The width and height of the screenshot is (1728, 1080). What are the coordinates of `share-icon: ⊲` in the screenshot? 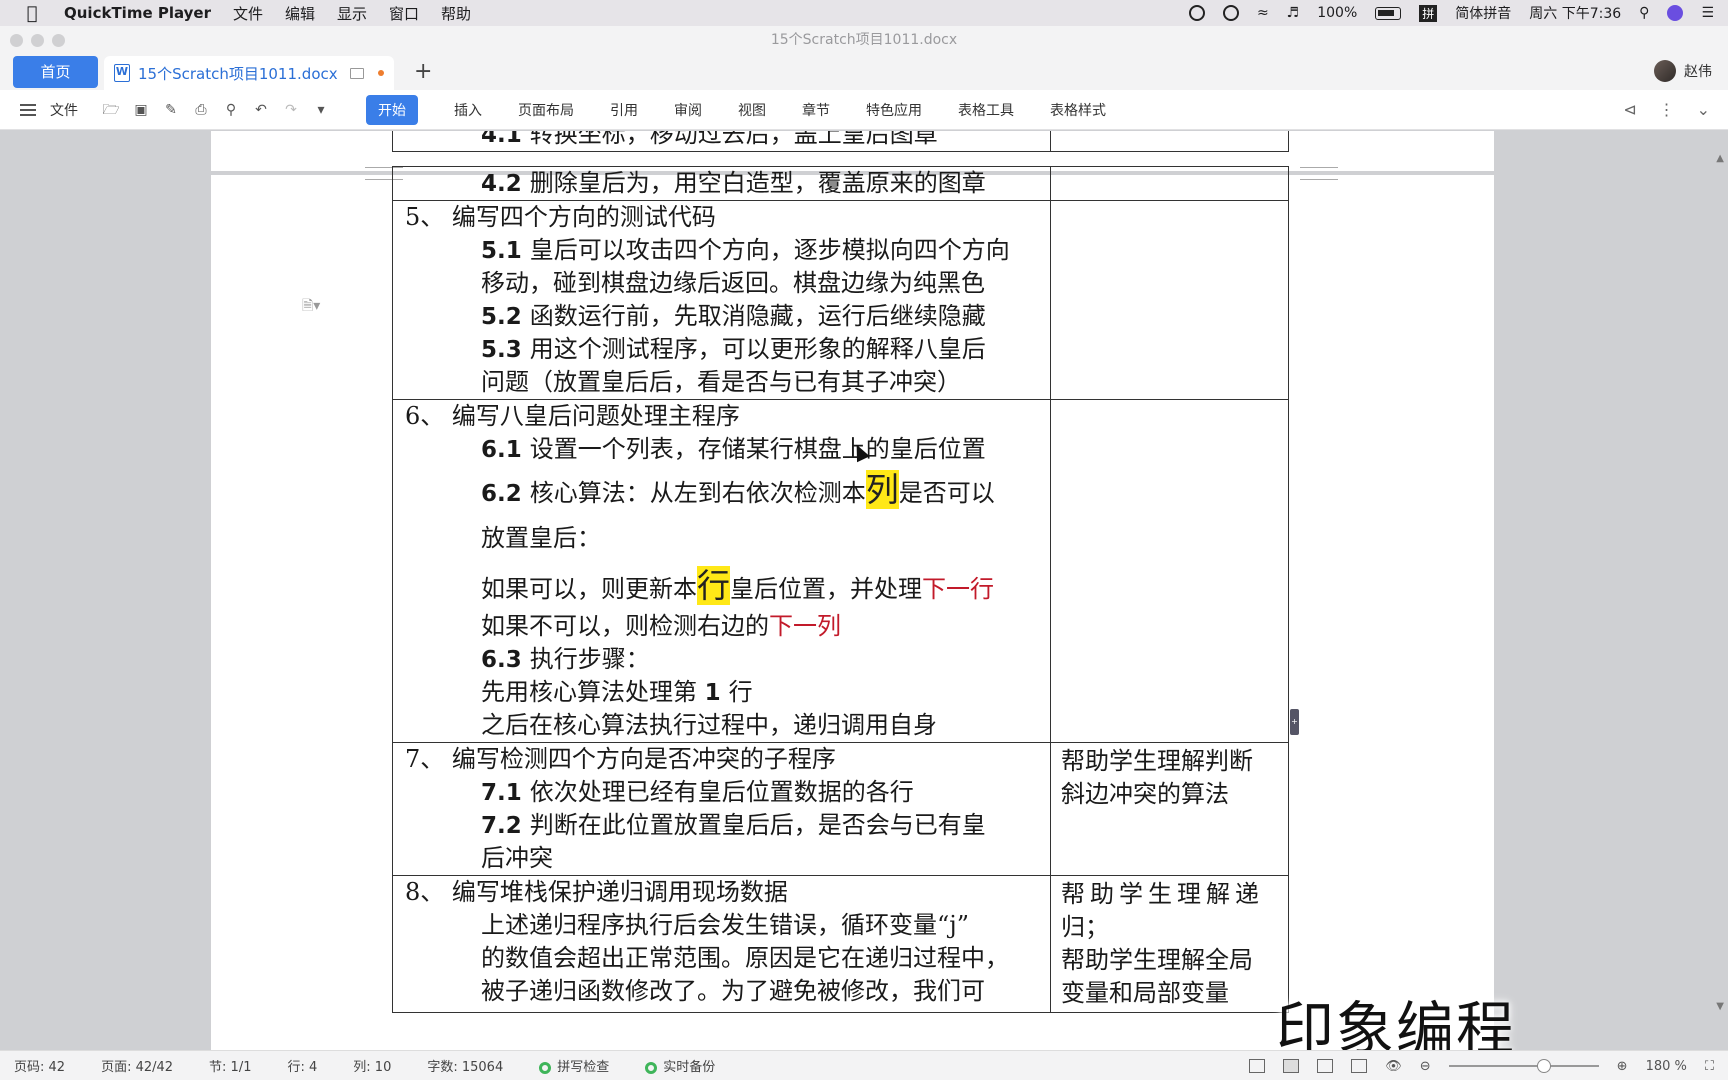 It's located at (1629, 109).